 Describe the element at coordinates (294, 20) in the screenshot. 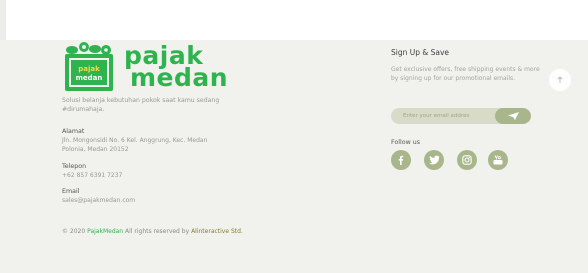

I see `top-strip` at that location.